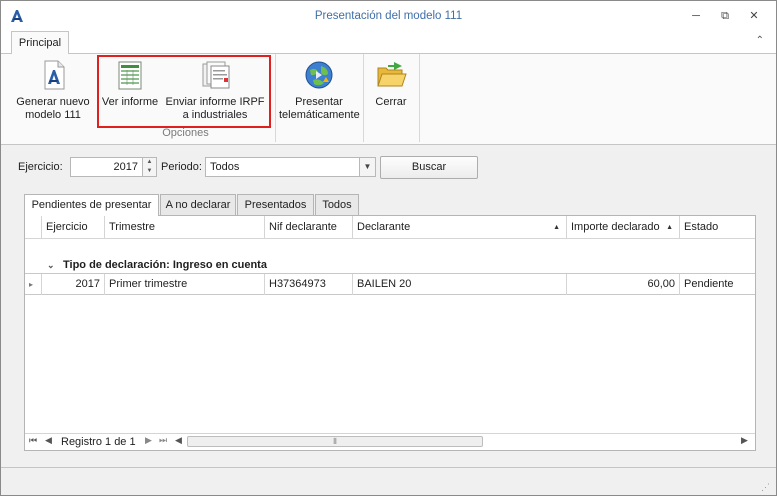  What do you see at coordinates (754, 16) in the screenshot?
I see `close-button: ✕` at bounding box center [754, 16].